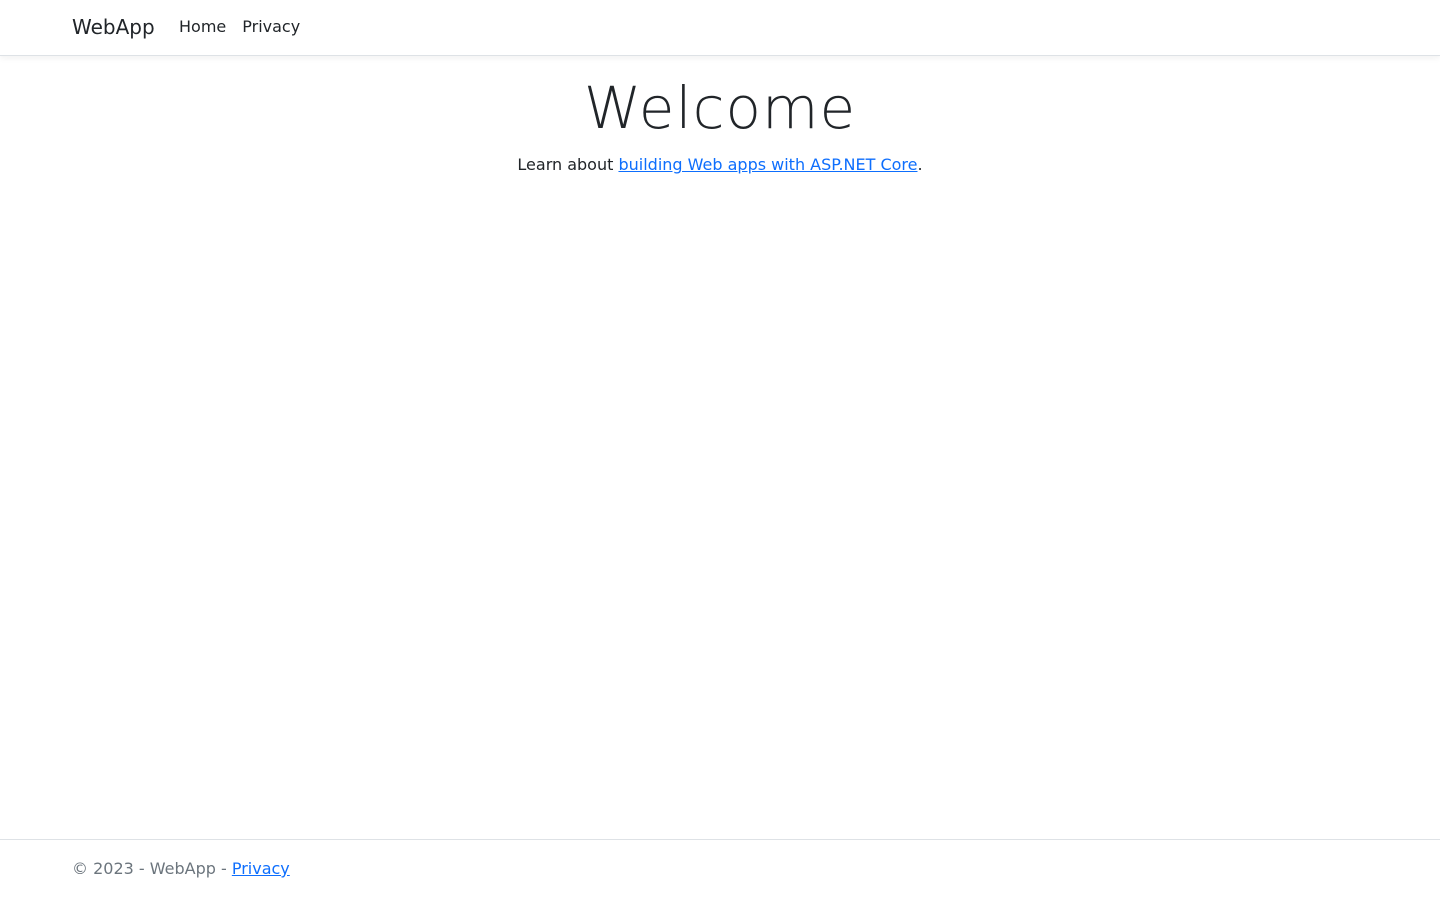 The height and width of the screenshot is (900, 1440). I want to click on footer: © 2023 - WebApp - Privacy, so click(720, 869).